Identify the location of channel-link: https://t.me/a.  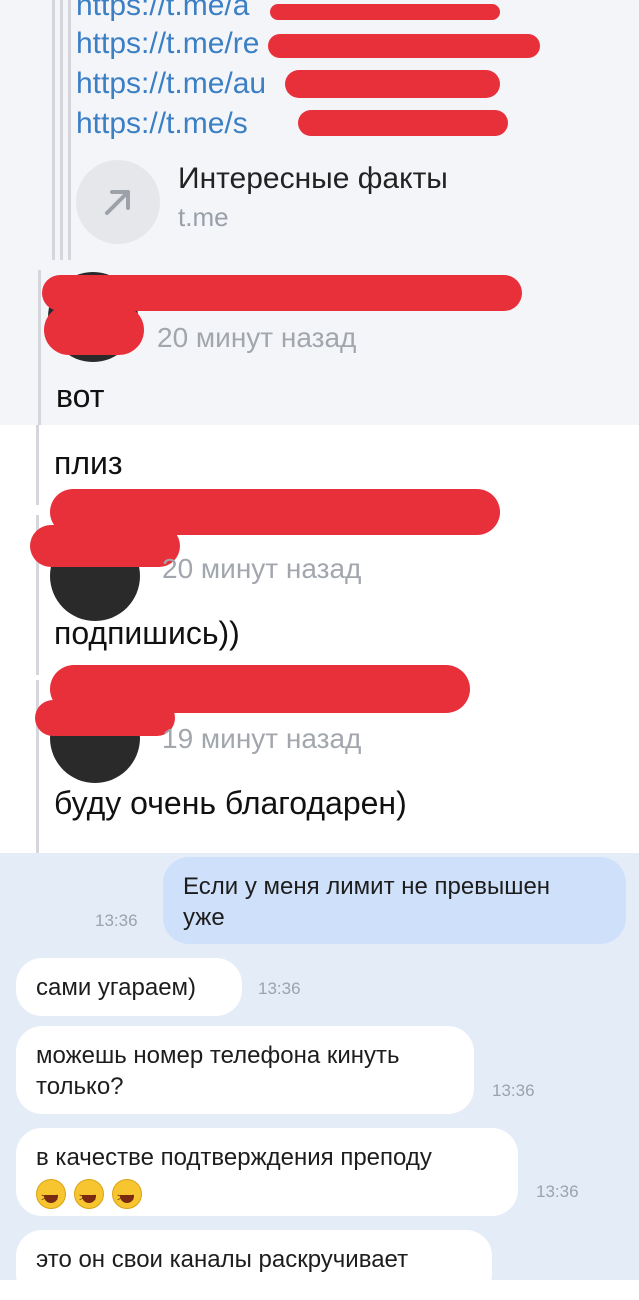
(162, 13).